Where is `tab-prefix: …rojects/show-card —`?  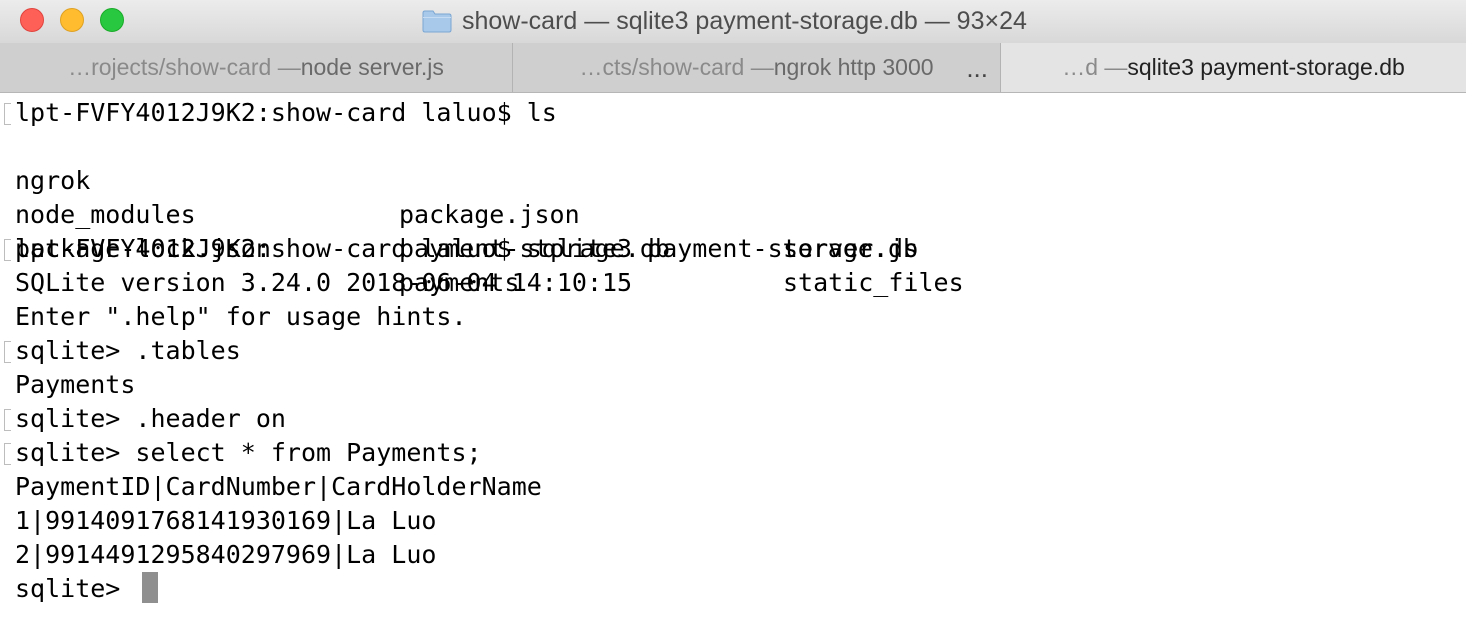
tab-prefix: …rojects/show-card — is located at coordinates (184, 67).